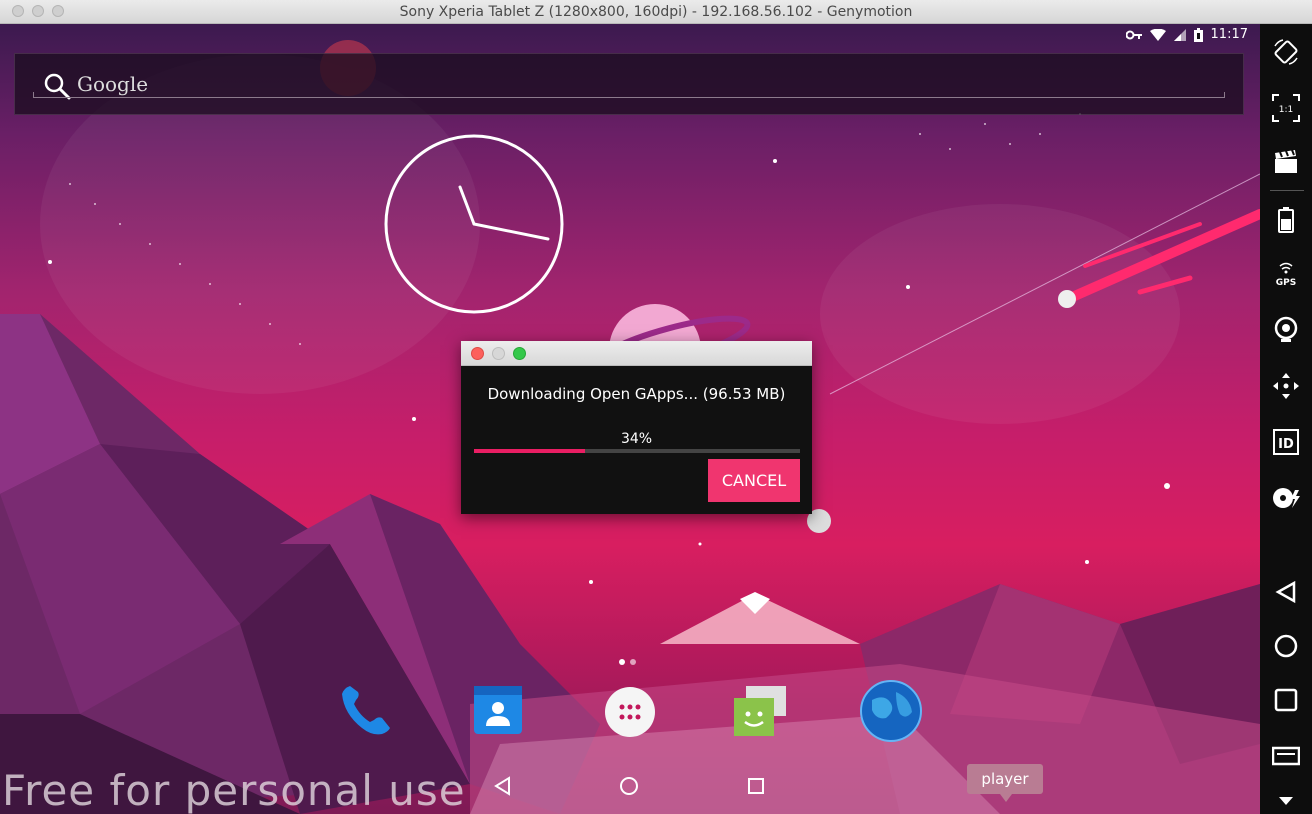 Image resolution: width=1312 pixels, height=814 pixels. I want to click on webcam-icon, so click(1286, 329).